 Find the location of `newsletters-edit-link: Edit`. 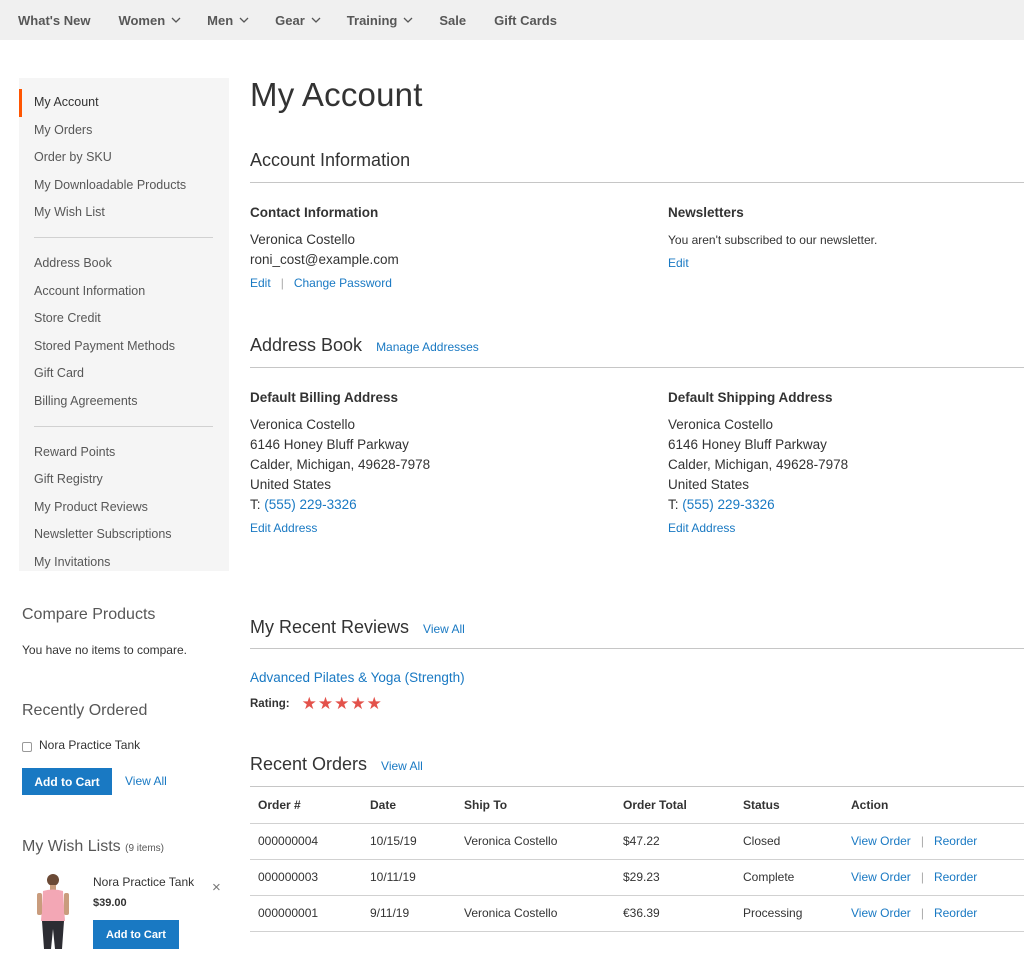

newsletters-edit-link: Edit is located at coordinates (678, 263).